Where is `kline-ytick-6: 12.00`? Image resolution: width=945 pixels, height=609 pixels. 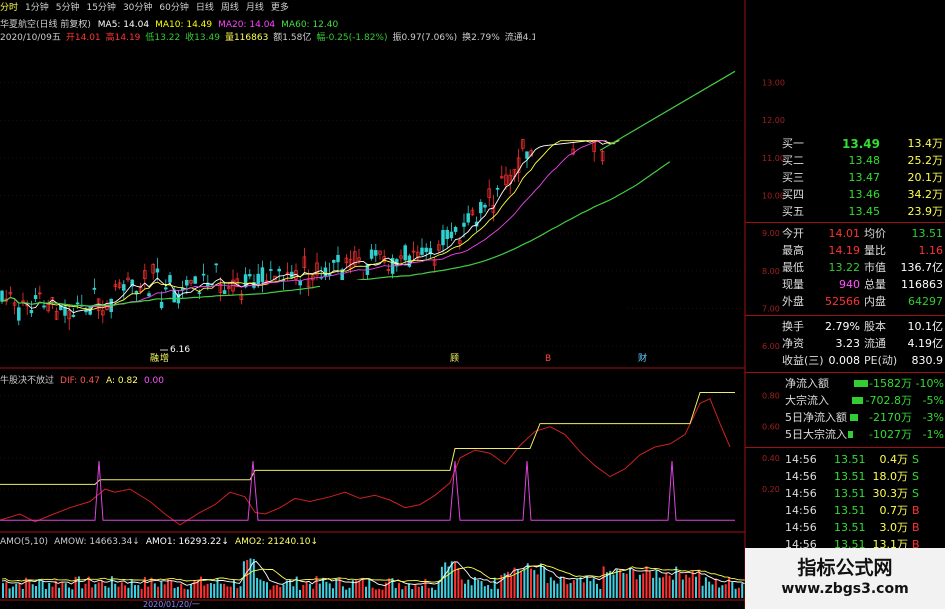 kline-ytick-6: 12.00 is located at coordinates (773, 120).